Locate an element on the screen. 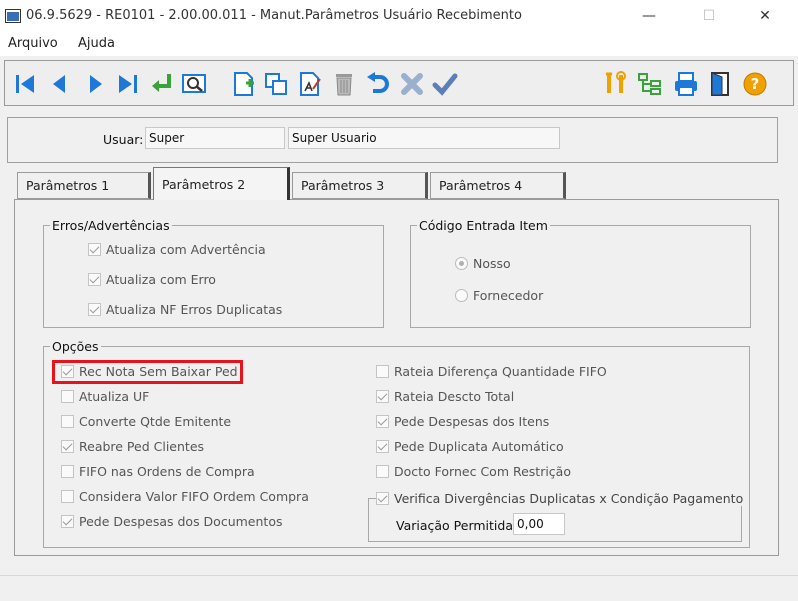 The width and height of the screenshot is (798, 601). highlight-box is located at coordinates (147, 372).